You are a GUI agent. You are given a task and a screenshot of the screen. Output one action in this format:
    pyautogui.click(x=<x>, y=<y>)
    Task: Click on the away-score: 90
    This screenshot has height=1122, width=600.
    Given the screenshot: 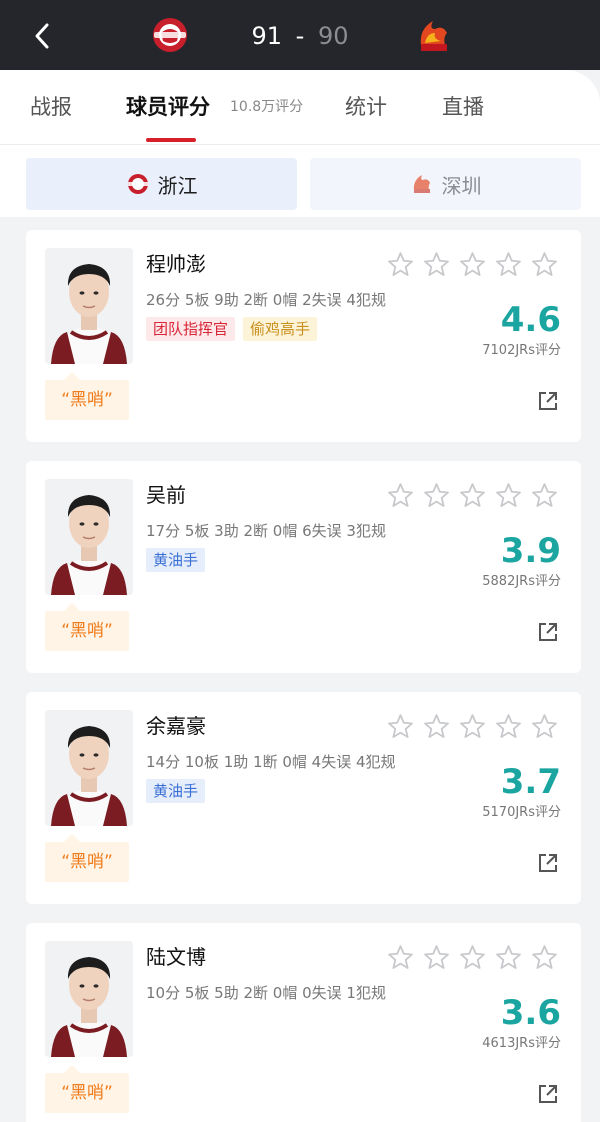 What is the action you would take?
    pyautogui.click(x=333, y=36)
    